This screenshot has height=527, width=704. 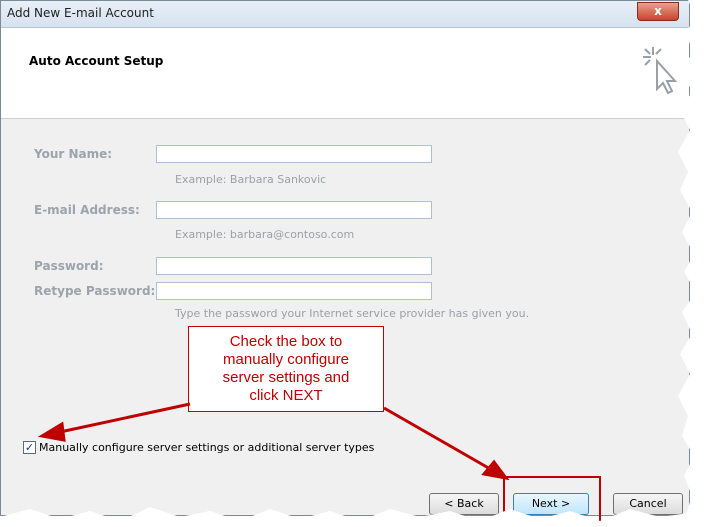 What do you see at coordinates (286, 377) in the screenshot?
I see `callout-line: server settings and` at bounding box center [286, 377].